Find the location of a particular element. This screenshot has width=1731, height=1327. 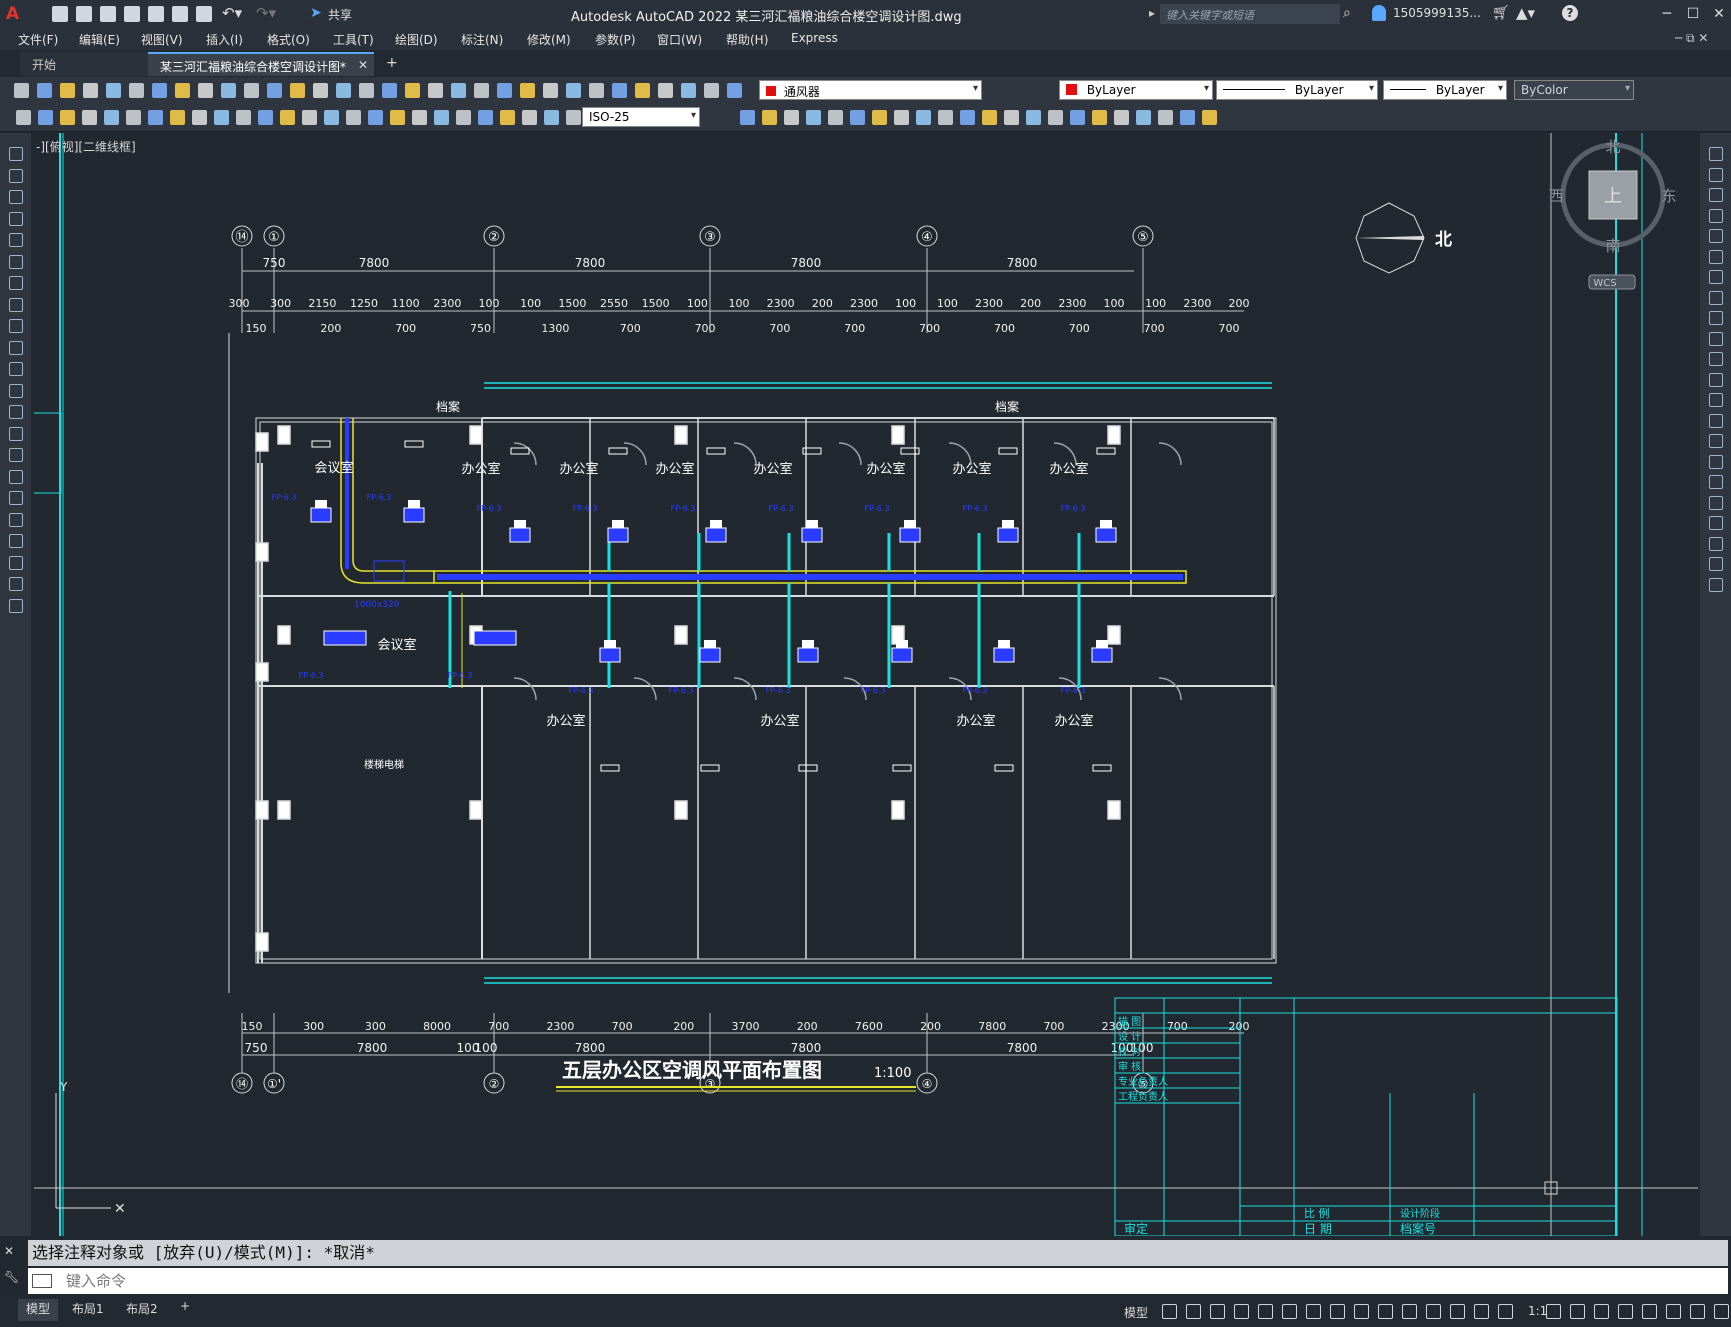

save-as-icon is located at coordinates (132, 14).